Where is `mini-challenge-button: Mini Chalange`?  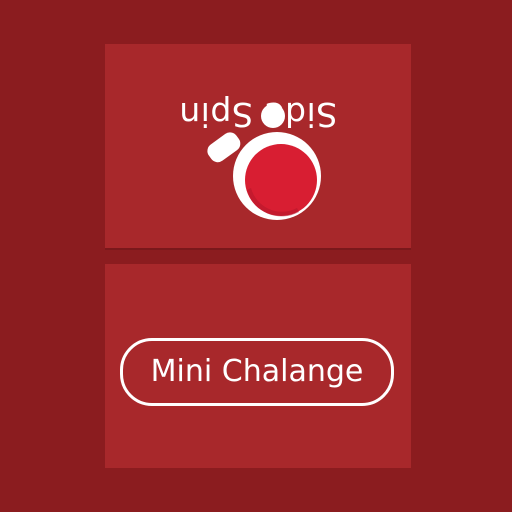 mini-challenge-button: Mini Chalange is located at coordinates (257, 372).